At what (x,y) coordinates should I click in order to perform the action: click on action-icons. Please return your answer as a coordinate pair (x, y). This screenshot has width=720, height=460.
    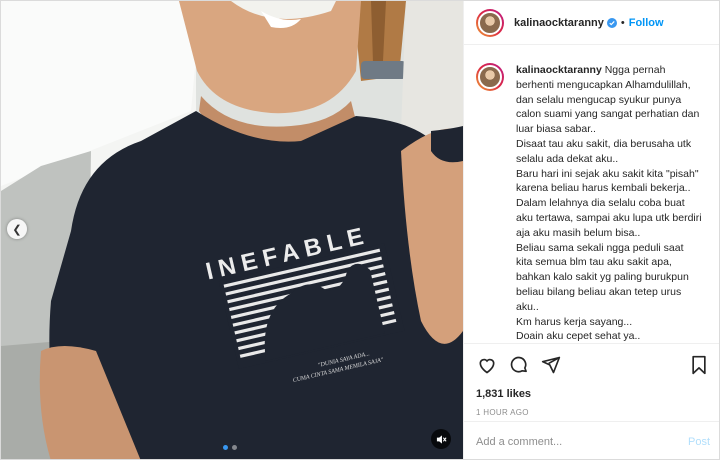
    Looking at the image, I should click on (593, 365).